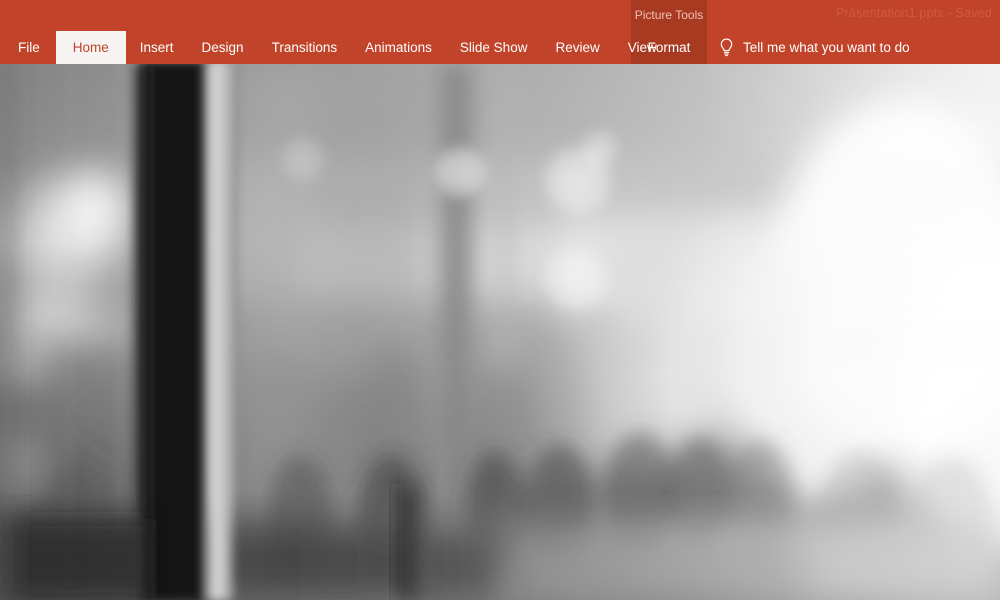  I want to click on tab-file: File, so click(28, 47).